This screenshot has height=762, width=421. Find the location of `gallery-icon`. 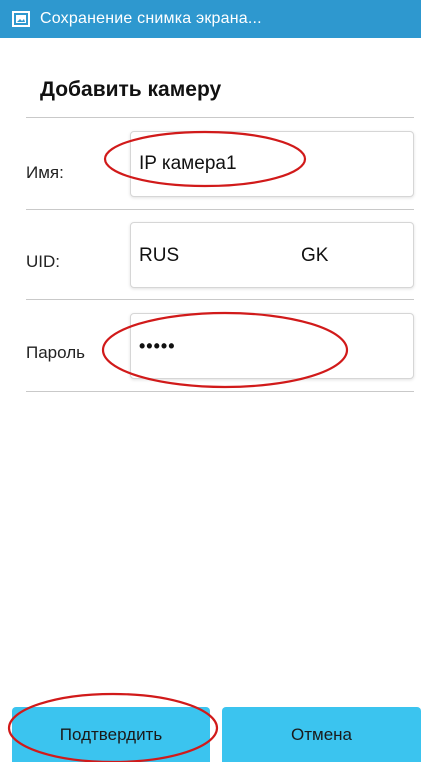

gallery-icon is located at coordinates (21, 19).